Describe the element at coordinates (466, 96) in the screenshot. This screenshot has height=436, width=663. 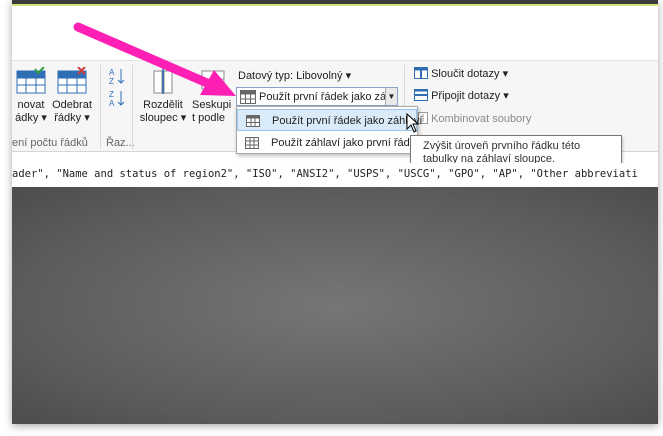
I see `append-queries-label: Připojit dotazy` at that location.